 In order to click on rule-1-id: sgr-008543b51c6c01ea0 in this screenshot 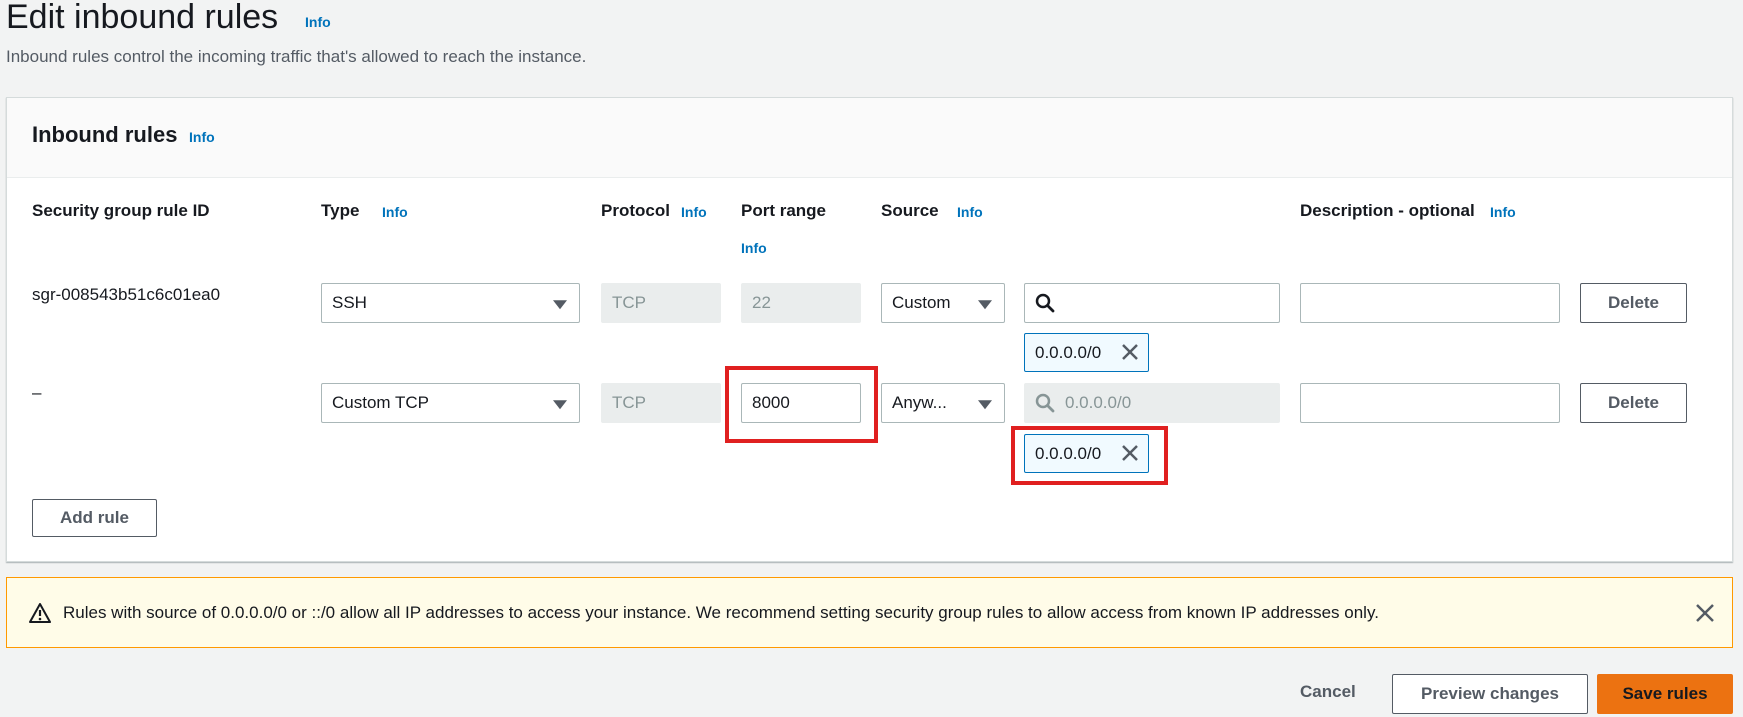, I will do `click(126, 294)`.